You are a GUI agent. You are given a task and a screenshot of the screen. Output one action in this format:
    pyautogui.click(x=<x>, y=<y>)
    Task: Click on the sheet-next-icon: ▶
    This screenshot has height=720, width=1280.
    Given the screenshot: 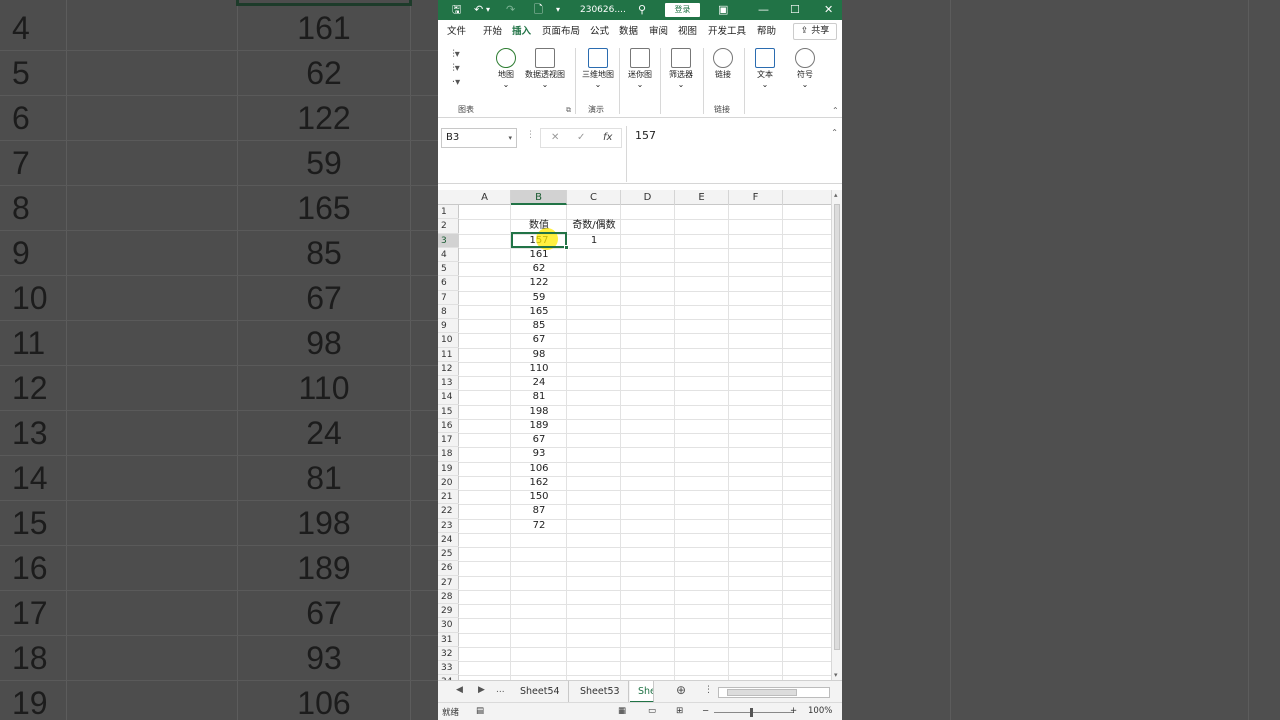 What is the action you would take?
    pyautogui.click(x=481, y=690)
    